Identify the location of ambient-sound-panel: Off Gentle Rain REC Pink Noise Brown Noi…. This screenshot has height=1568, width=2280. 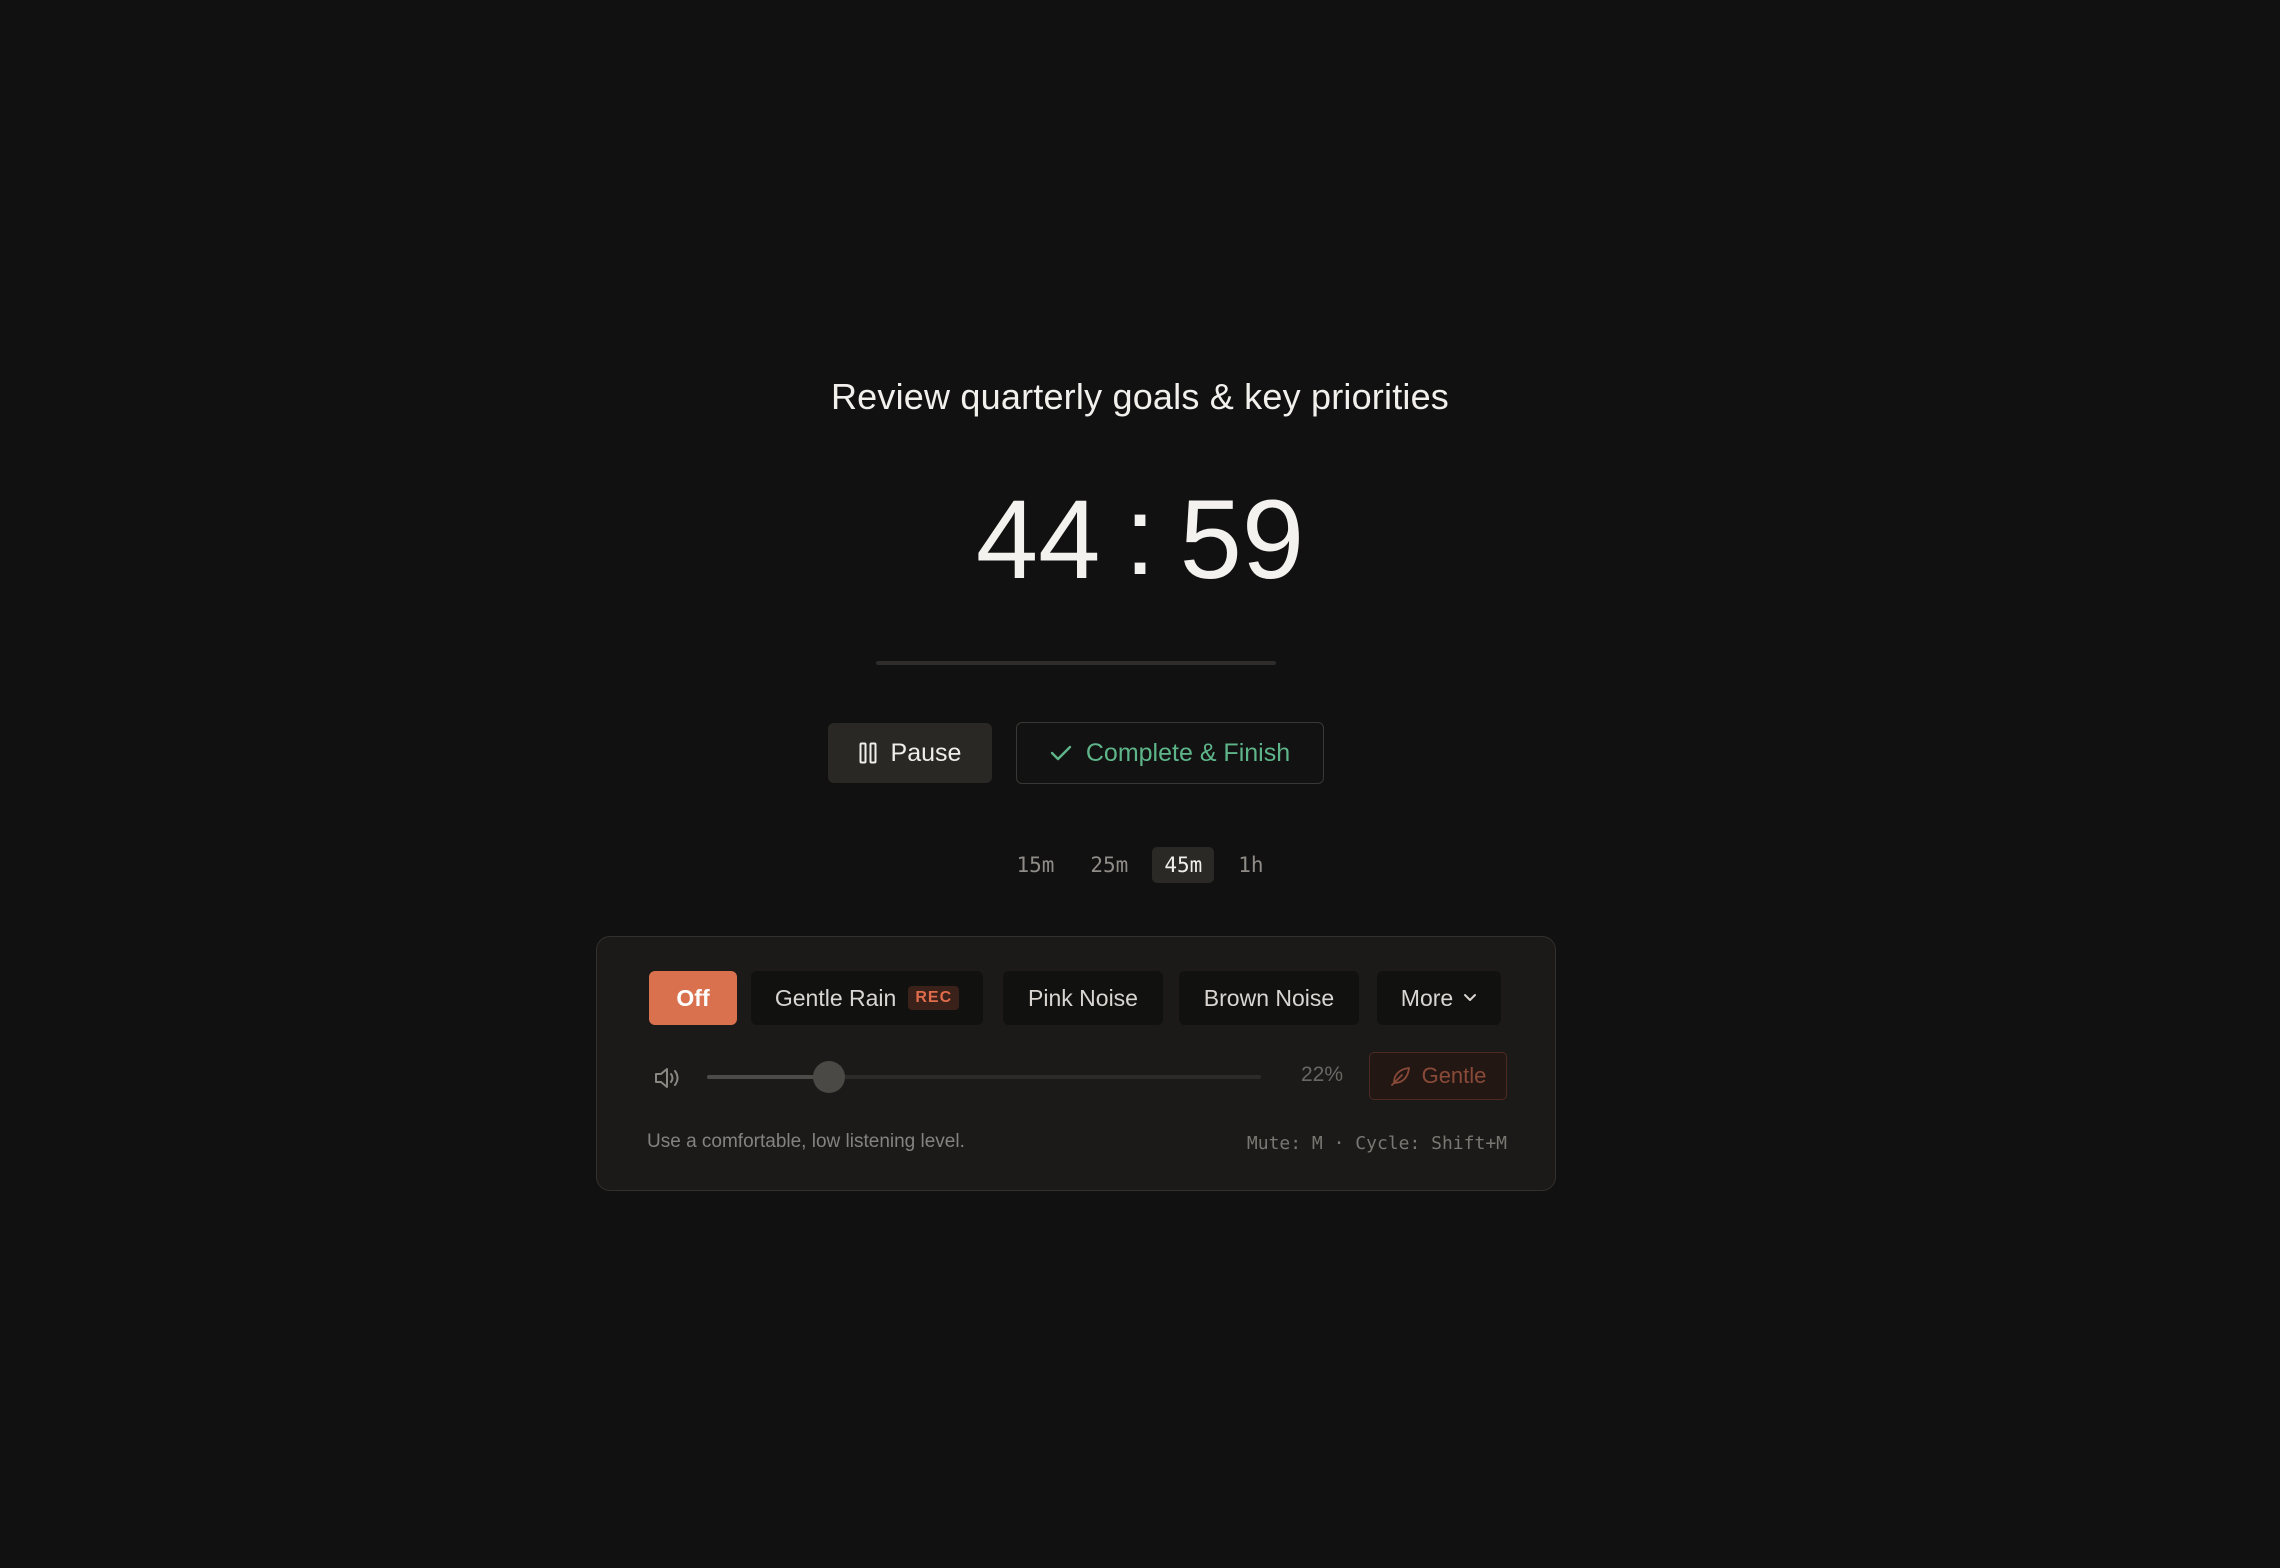
(1076, 1063).